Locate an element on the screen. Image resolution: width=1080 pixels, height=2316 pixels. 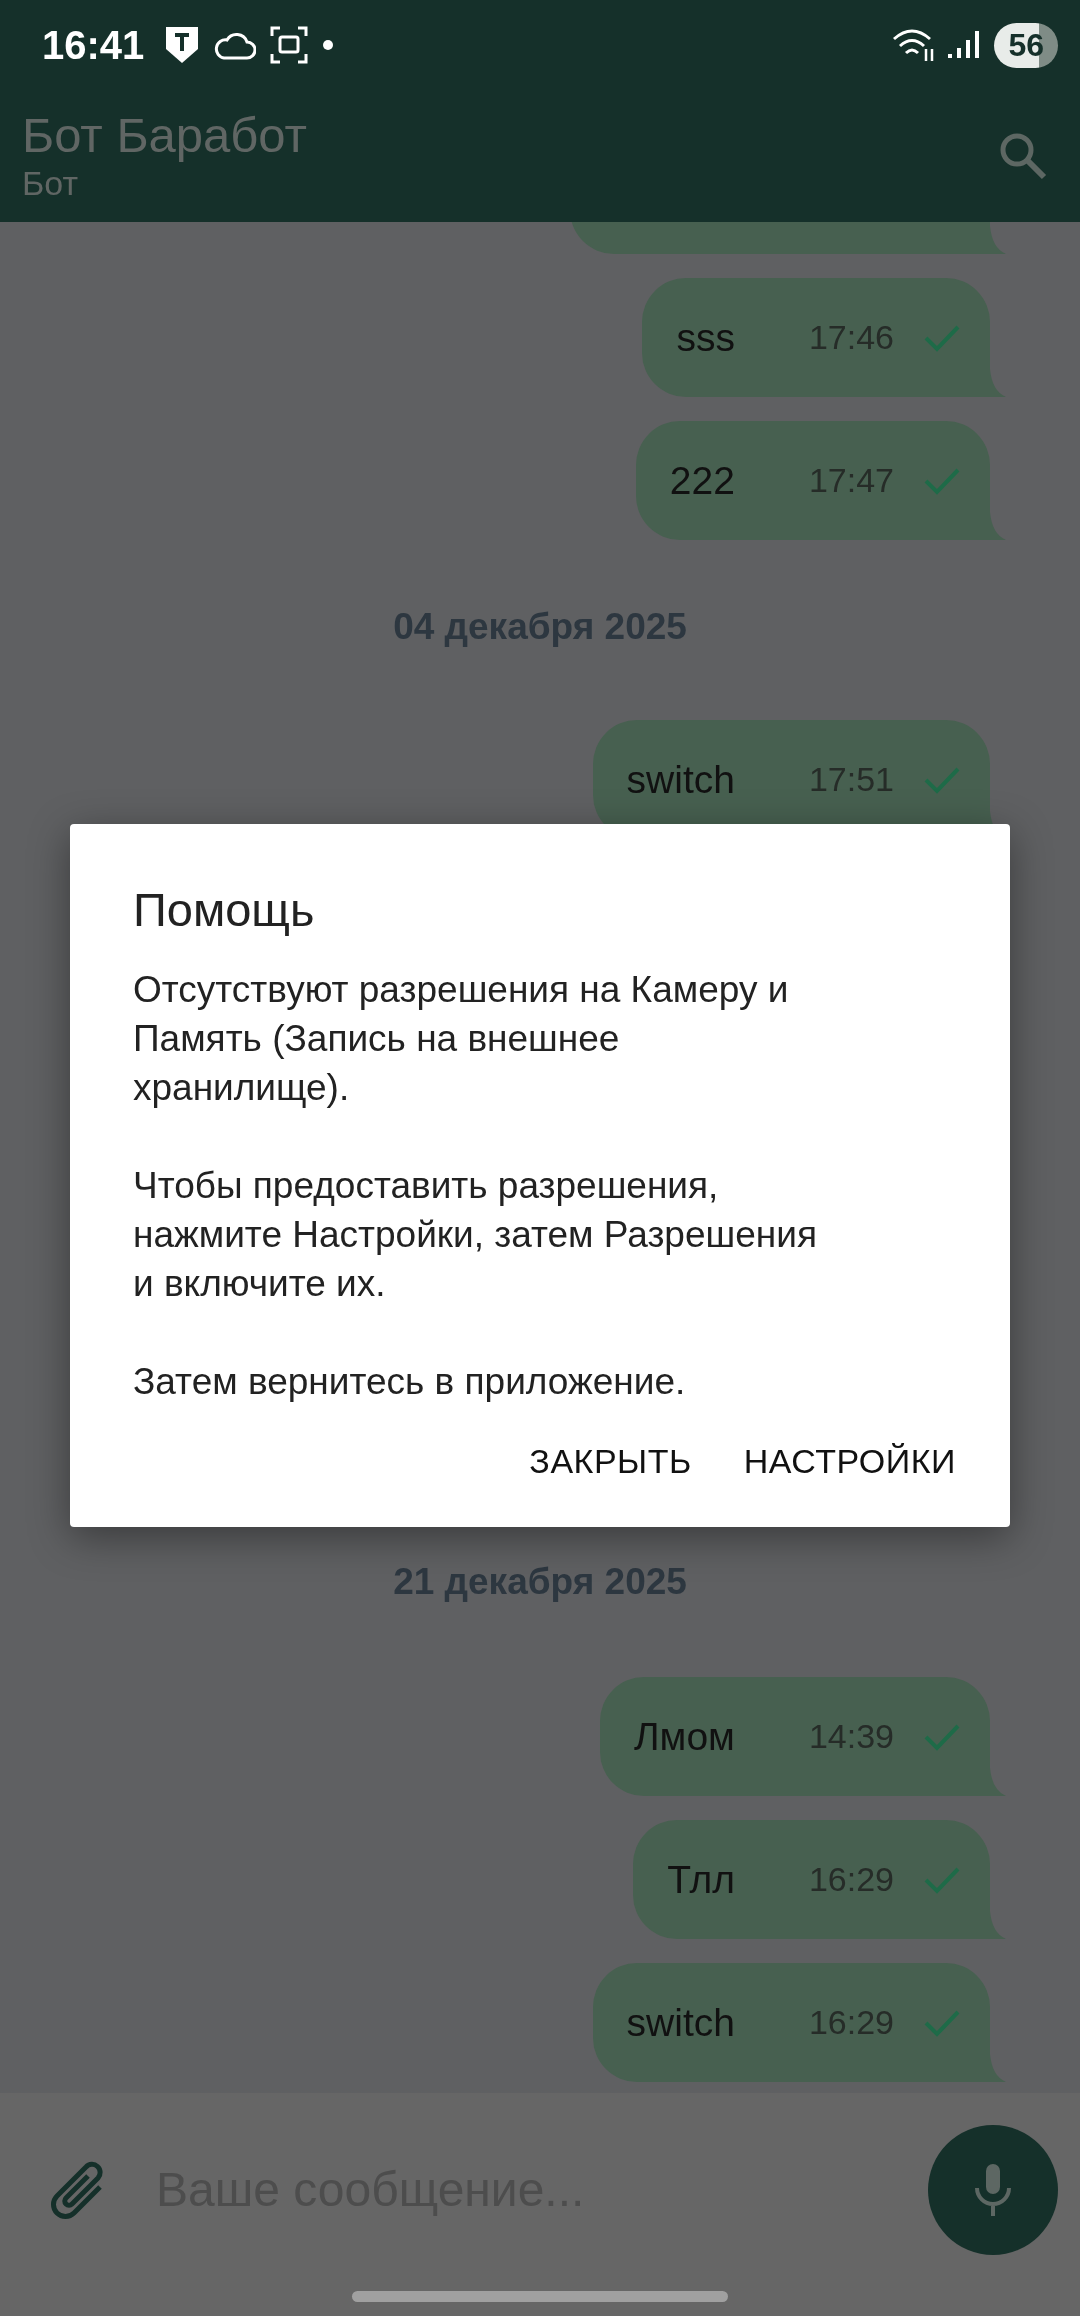
message-text: Лмом is located at coordinates (684, 1736).